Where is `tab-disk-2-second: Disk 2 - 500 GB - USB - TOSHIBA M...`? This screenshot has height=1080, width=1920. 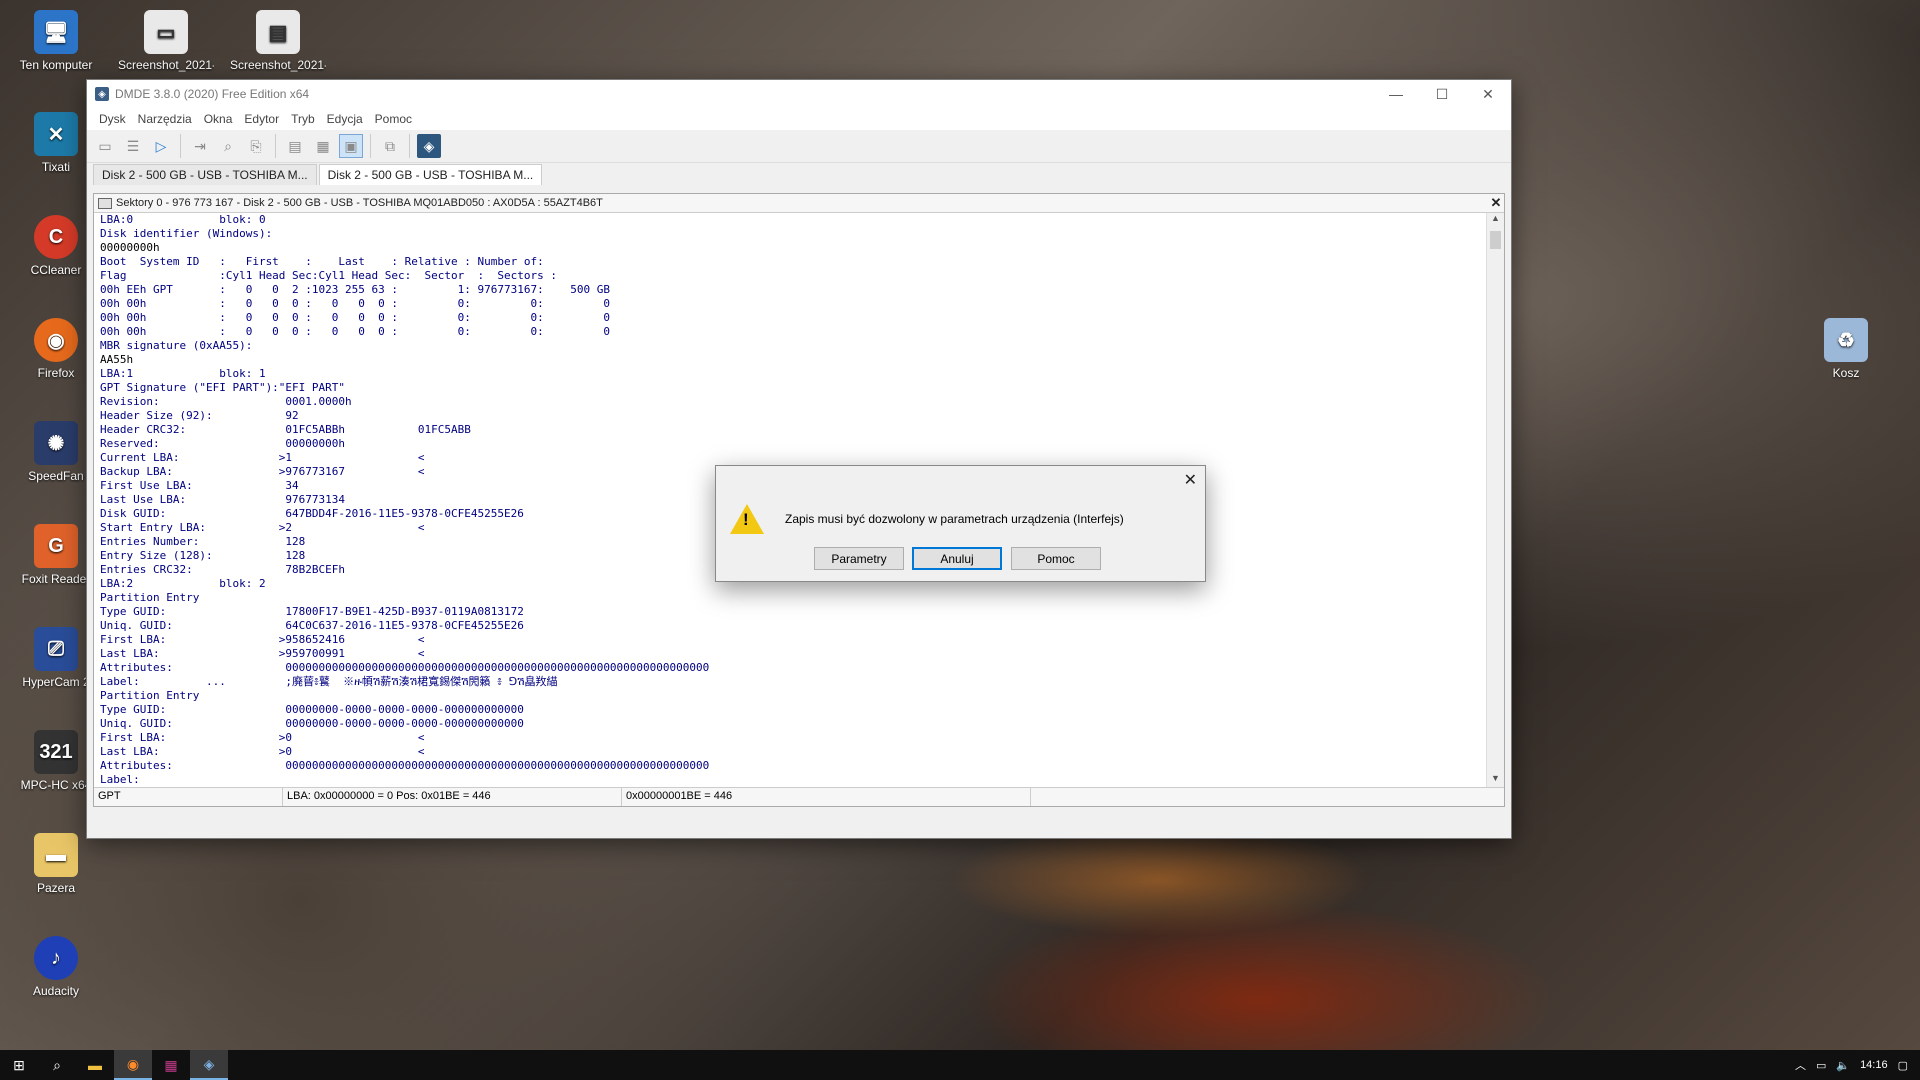 tab-disk-2-second: Disk 2 - 500 GB - USB - TOSHIBA M... is located at coordinates (430, 174).